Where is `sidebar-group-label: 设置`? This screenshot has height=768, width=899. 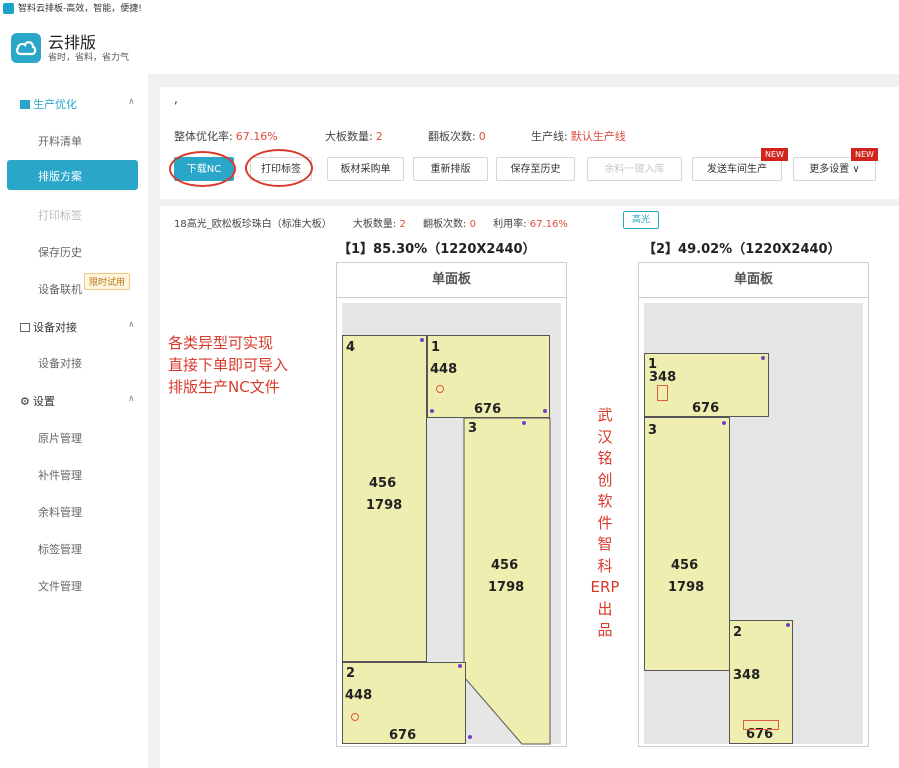 sidebar-group-label: 设置 is located at coordinates (43, 401).